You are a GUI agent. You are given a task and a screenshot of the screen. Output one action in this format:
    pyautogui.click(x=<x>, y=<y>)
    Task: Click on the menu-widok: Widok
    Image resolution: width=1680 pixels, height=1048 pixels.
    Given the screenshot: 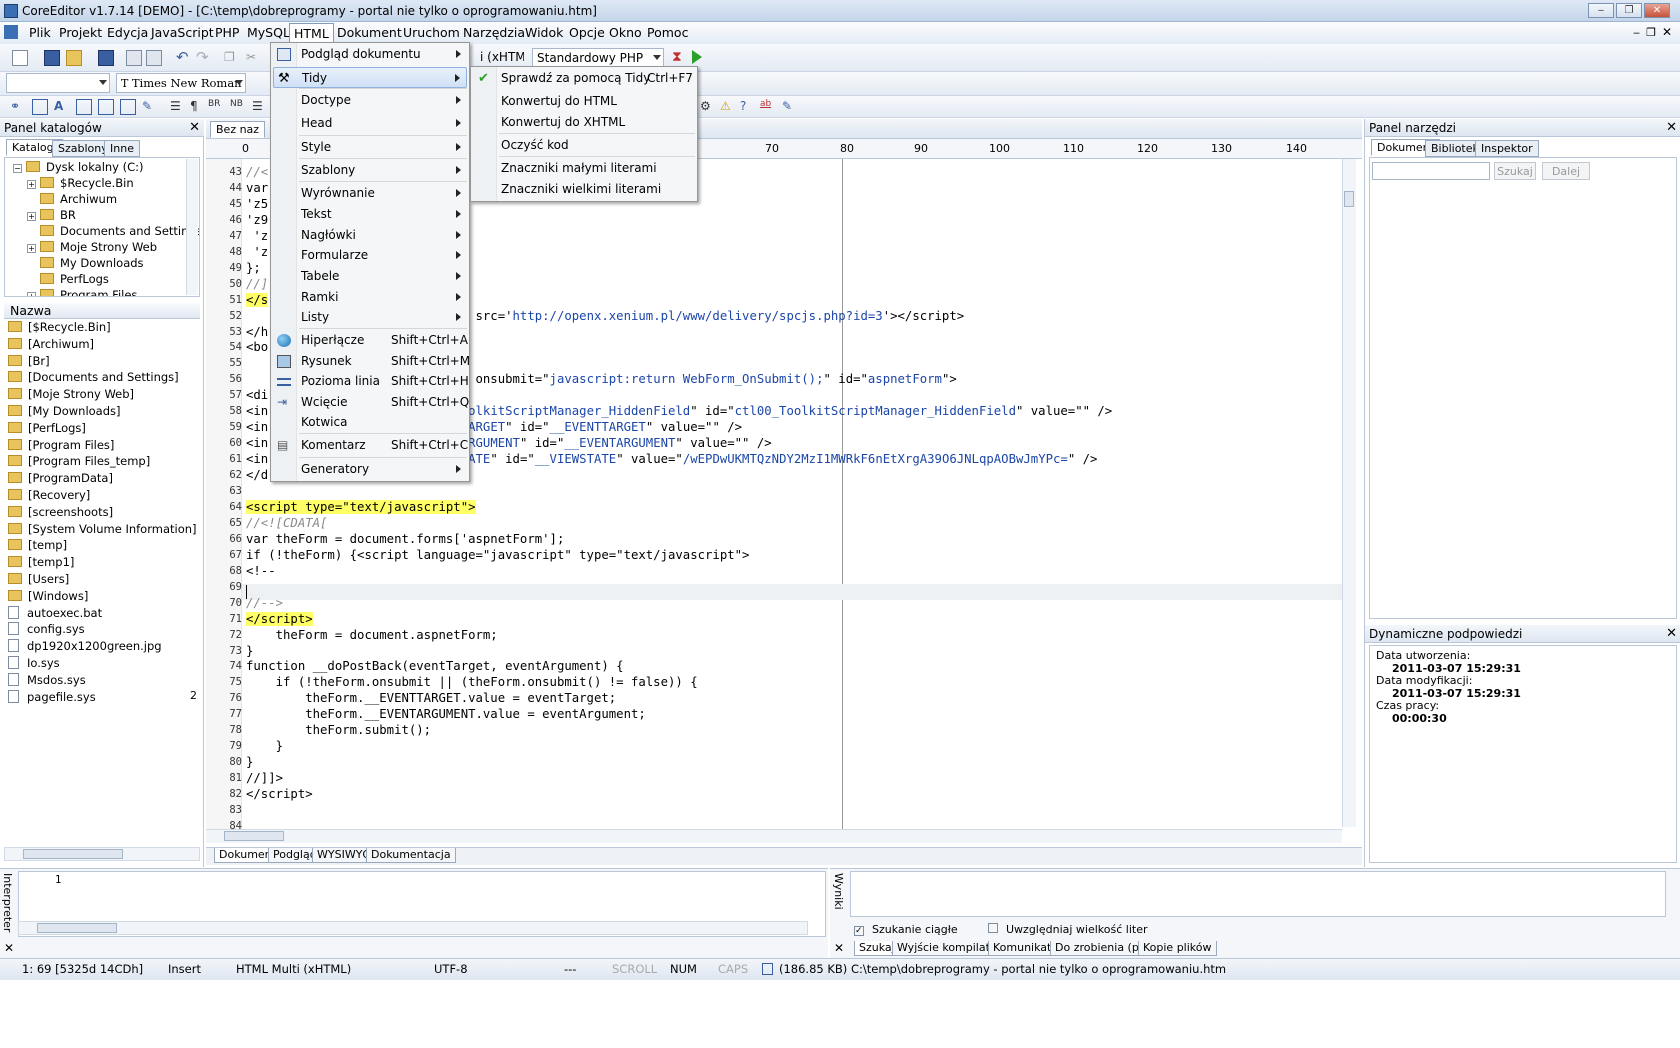 What is the action you would take?
    pyautogui.click(x=544, y=32)
    